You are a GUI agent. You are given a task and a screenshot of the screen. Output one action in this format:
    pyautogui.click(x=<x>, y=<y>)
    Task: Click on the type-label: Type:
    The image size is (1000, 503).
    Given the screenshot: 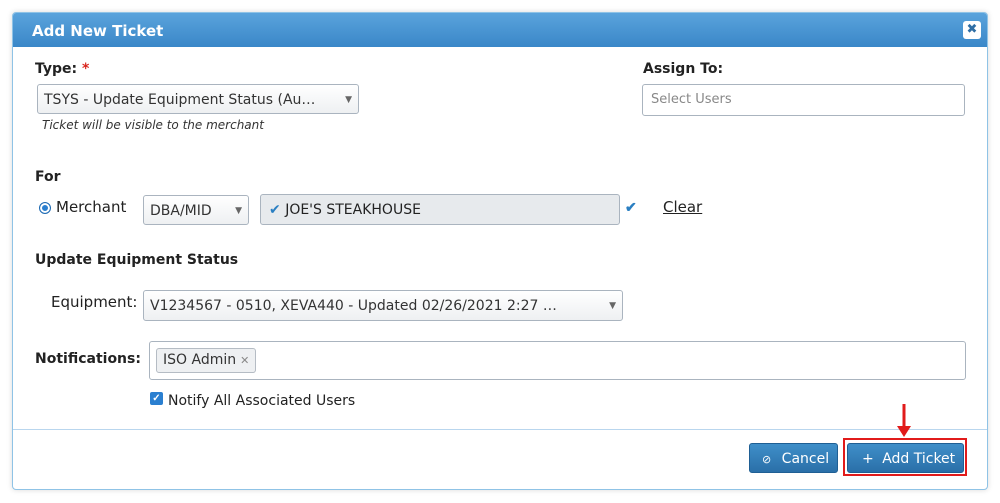 What is the action you would take?
    pyautogui.click(x=56, y=69)
    